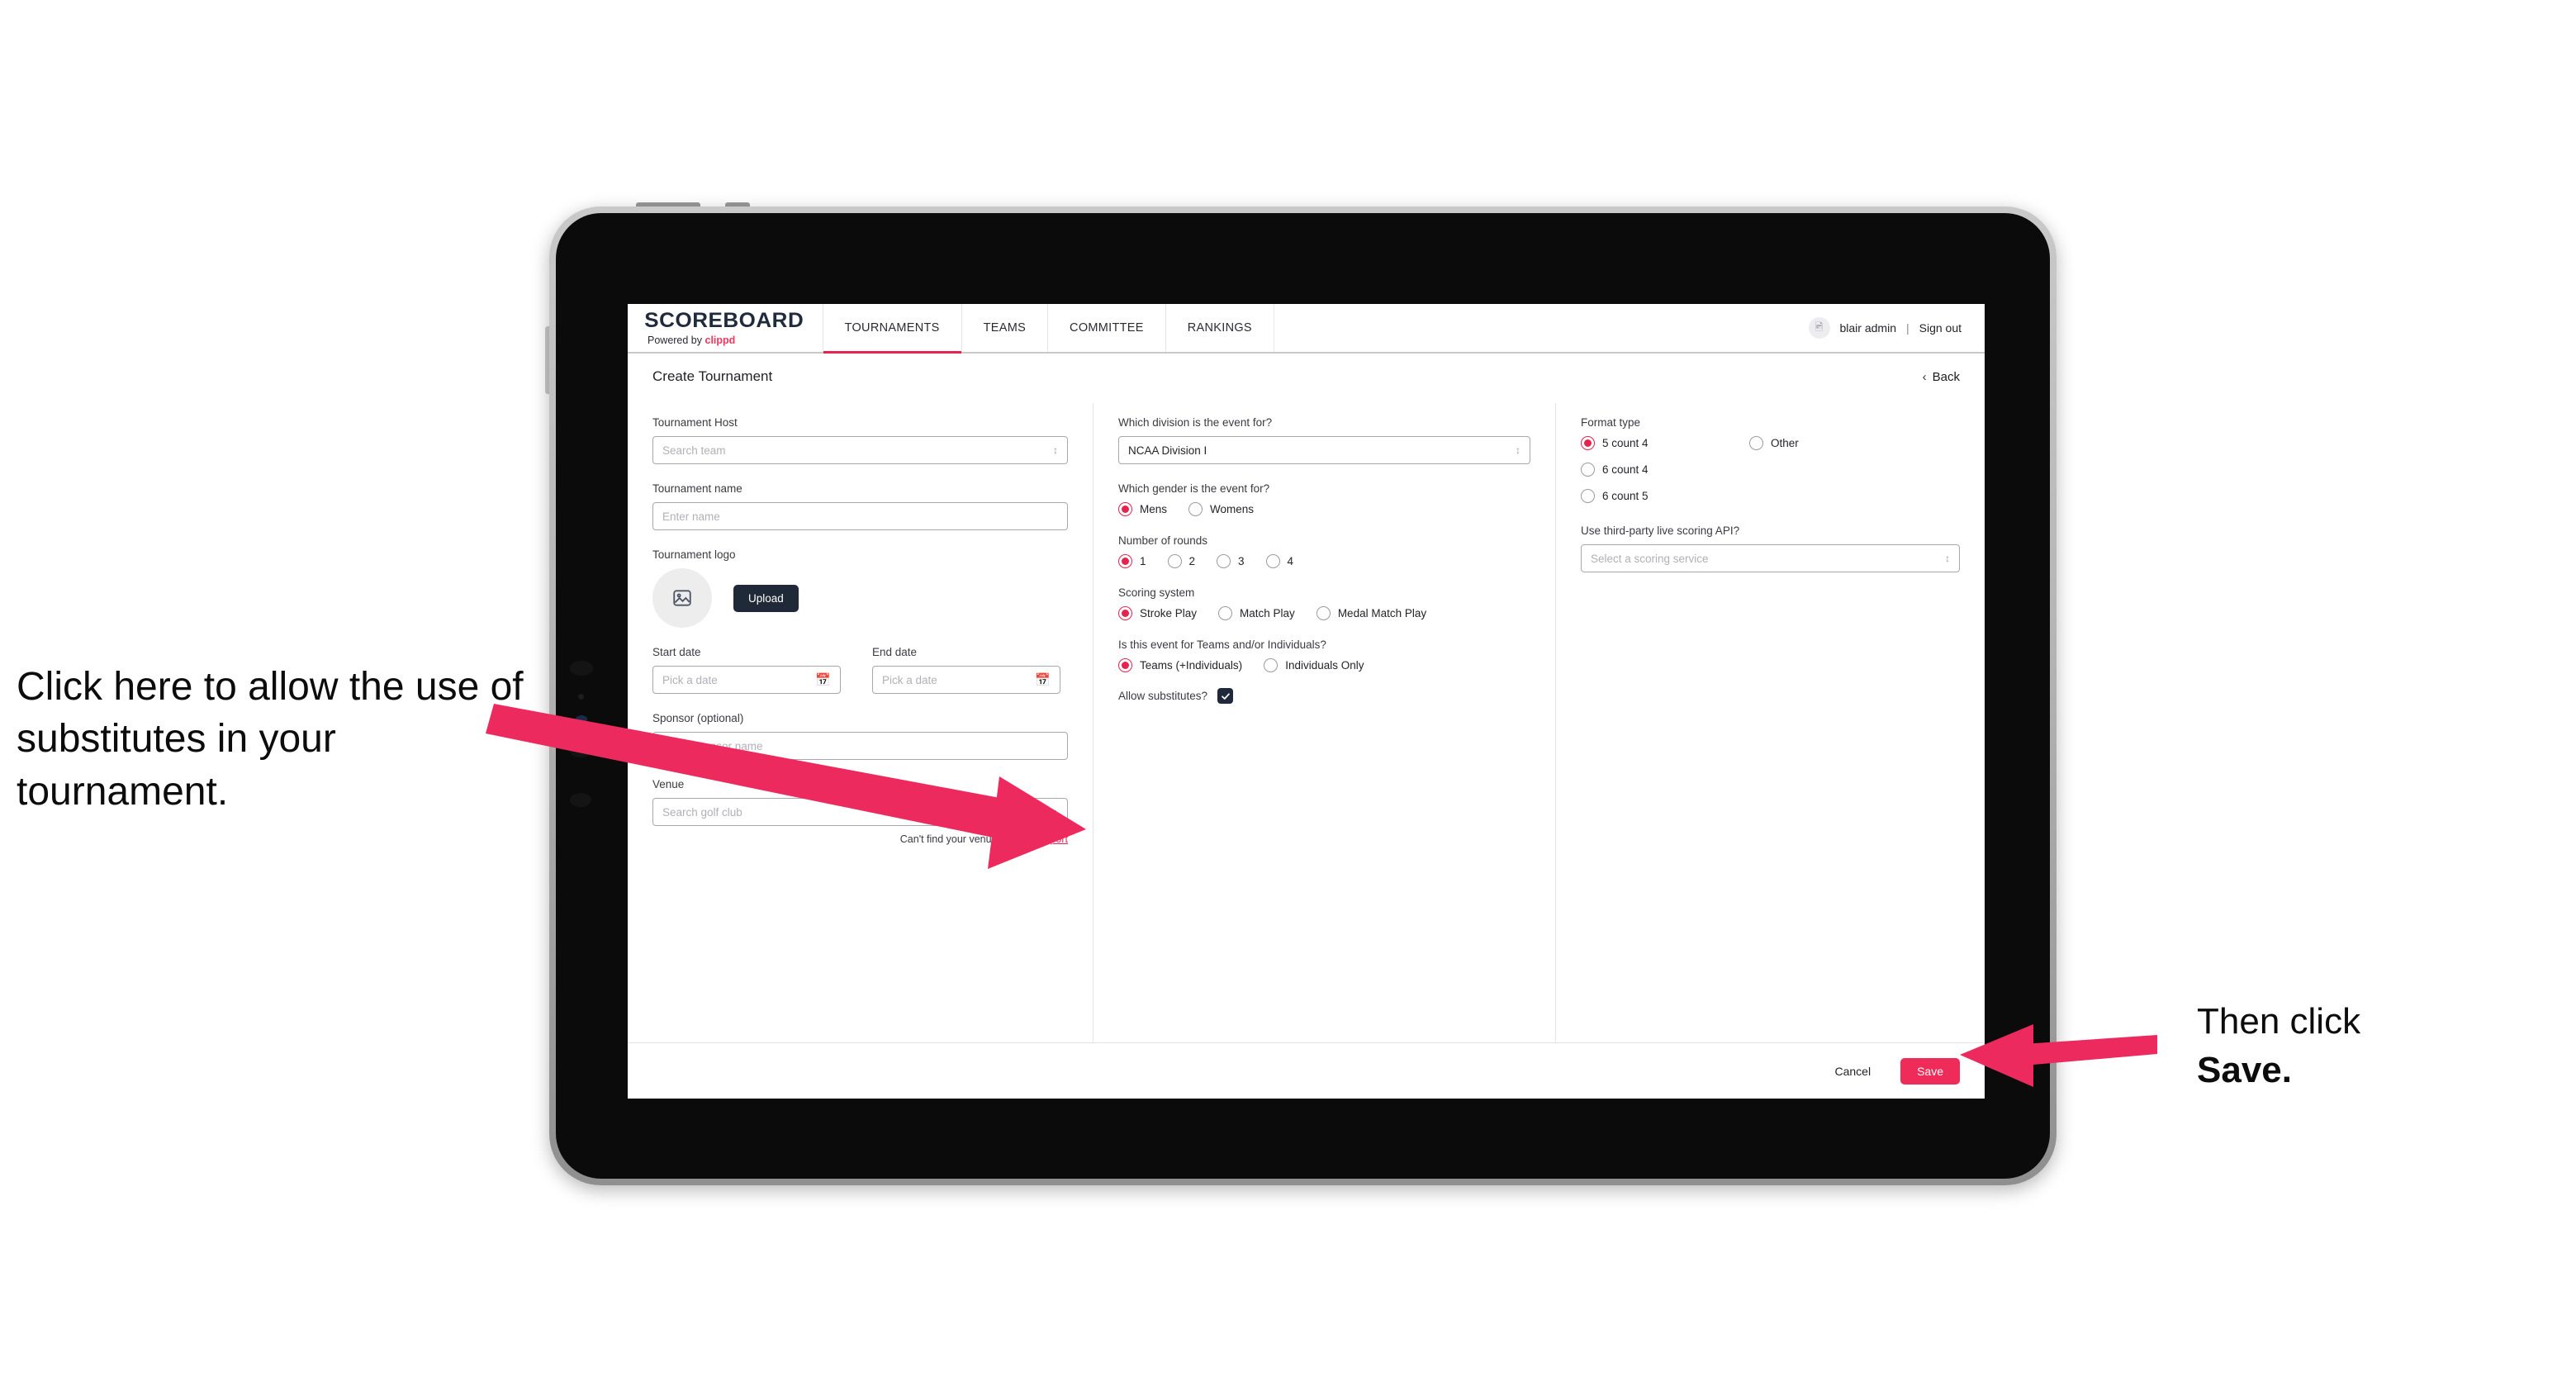  Describe the element at coordinates (893, 329) in the screenshot. I see `tab-tournaments: TOURNAMENTS` at that location.